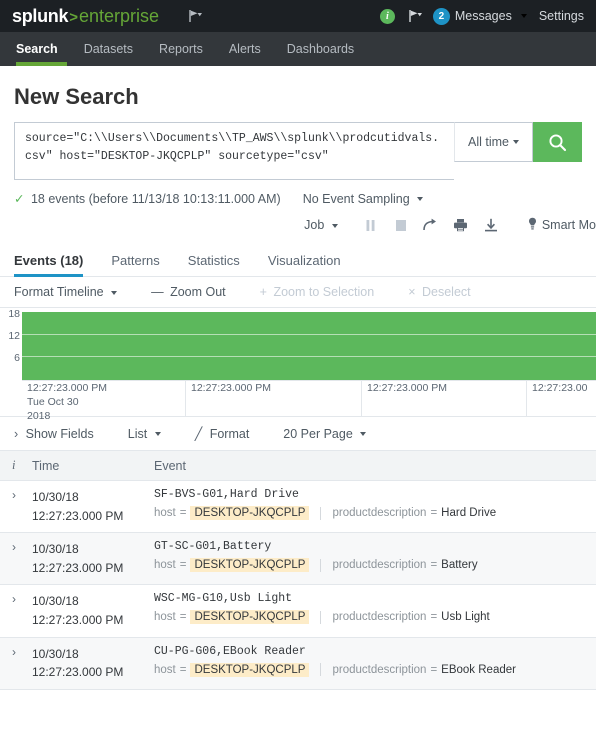 This screenshot has height=733, width=596. Describe the element at coordinates (459, 565) in the screenshot. I see `field-value: Battery` at that location.